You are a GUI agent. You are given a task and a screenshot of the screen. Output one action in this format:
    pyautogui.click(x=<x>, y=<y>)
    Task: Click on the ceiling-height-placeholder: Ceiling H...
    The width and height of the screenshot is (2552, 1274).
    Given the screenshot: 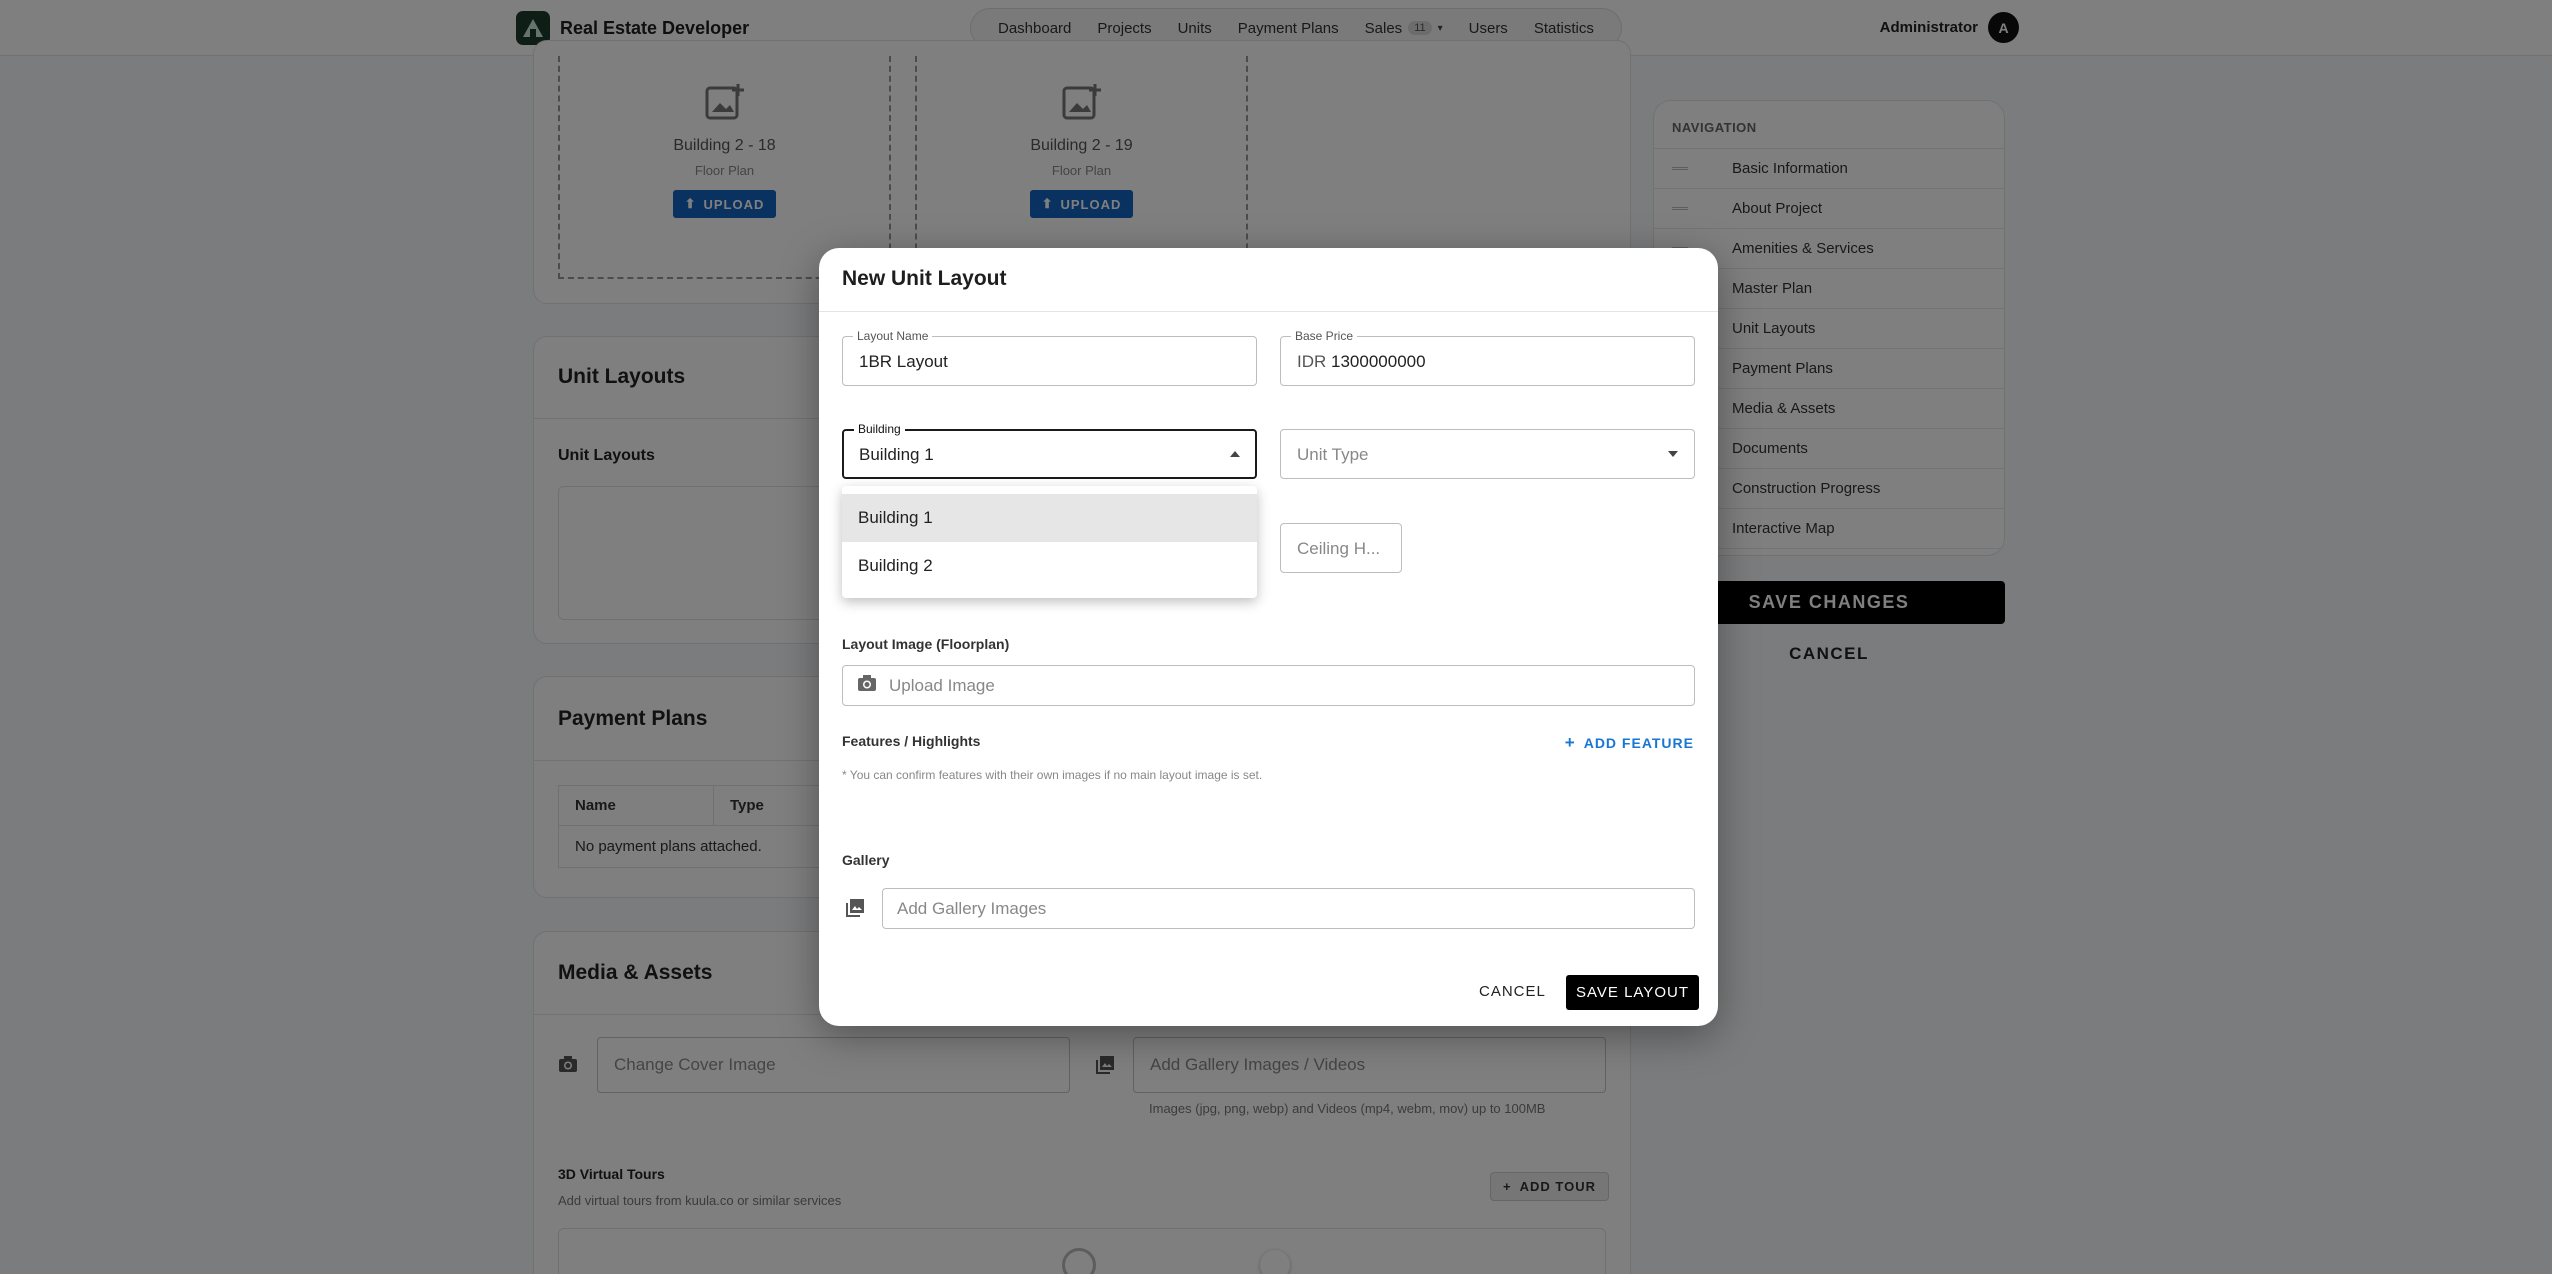 What is the action you would take?
    pyautogui.click(x=1339, y=548)
    